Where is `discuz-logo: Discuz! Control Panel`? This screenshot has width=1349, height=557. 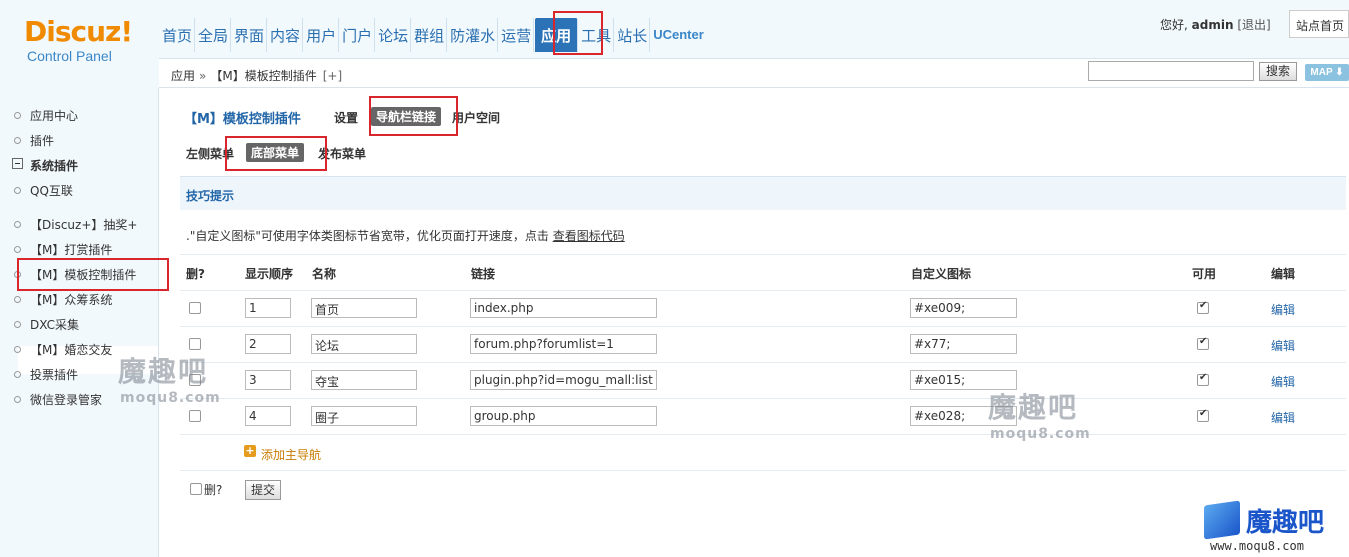
discuz-logo: Discuz! Control Panel is located at coordinates (79, 40).